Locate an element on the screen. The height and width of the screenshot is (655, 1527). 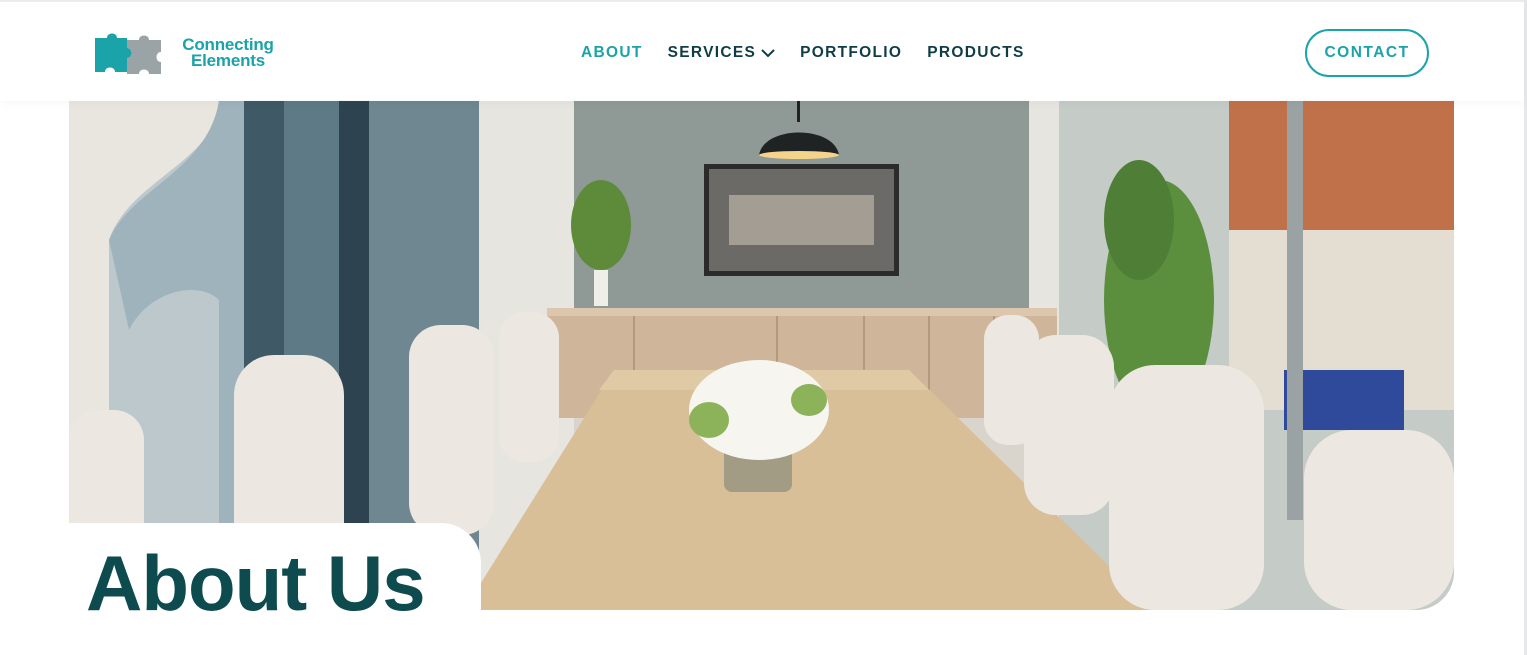
logo-link: Connecting Elements is located at coordinates (188, 53).